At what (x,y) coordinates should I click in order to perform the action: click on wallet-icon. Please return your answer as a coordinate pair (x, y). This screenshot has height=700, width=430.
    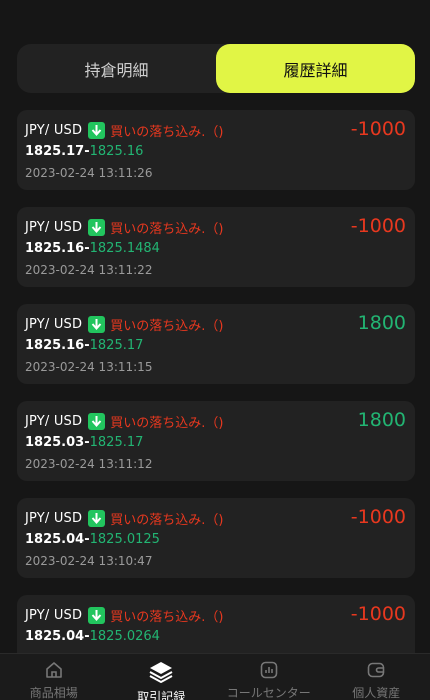
    Looking at the image, I should click on (376, 670).